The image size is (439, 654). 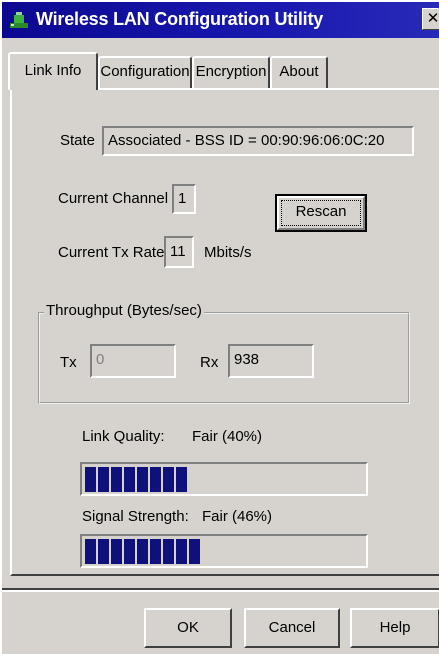 I want to click on ok-button: OK, so click(x=188, y=628).